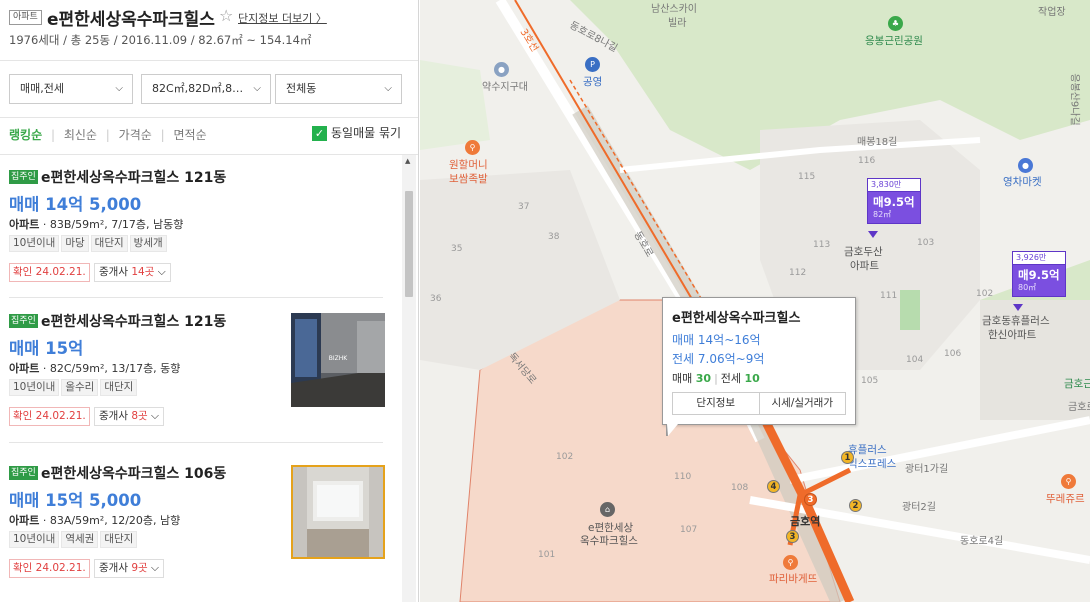 The width and height of the screenshot is (1090, 602). What do you see at coordinates (792, 536) in the screenshot?
I see `exit-badge: 3` at bounding box center [792, 536].